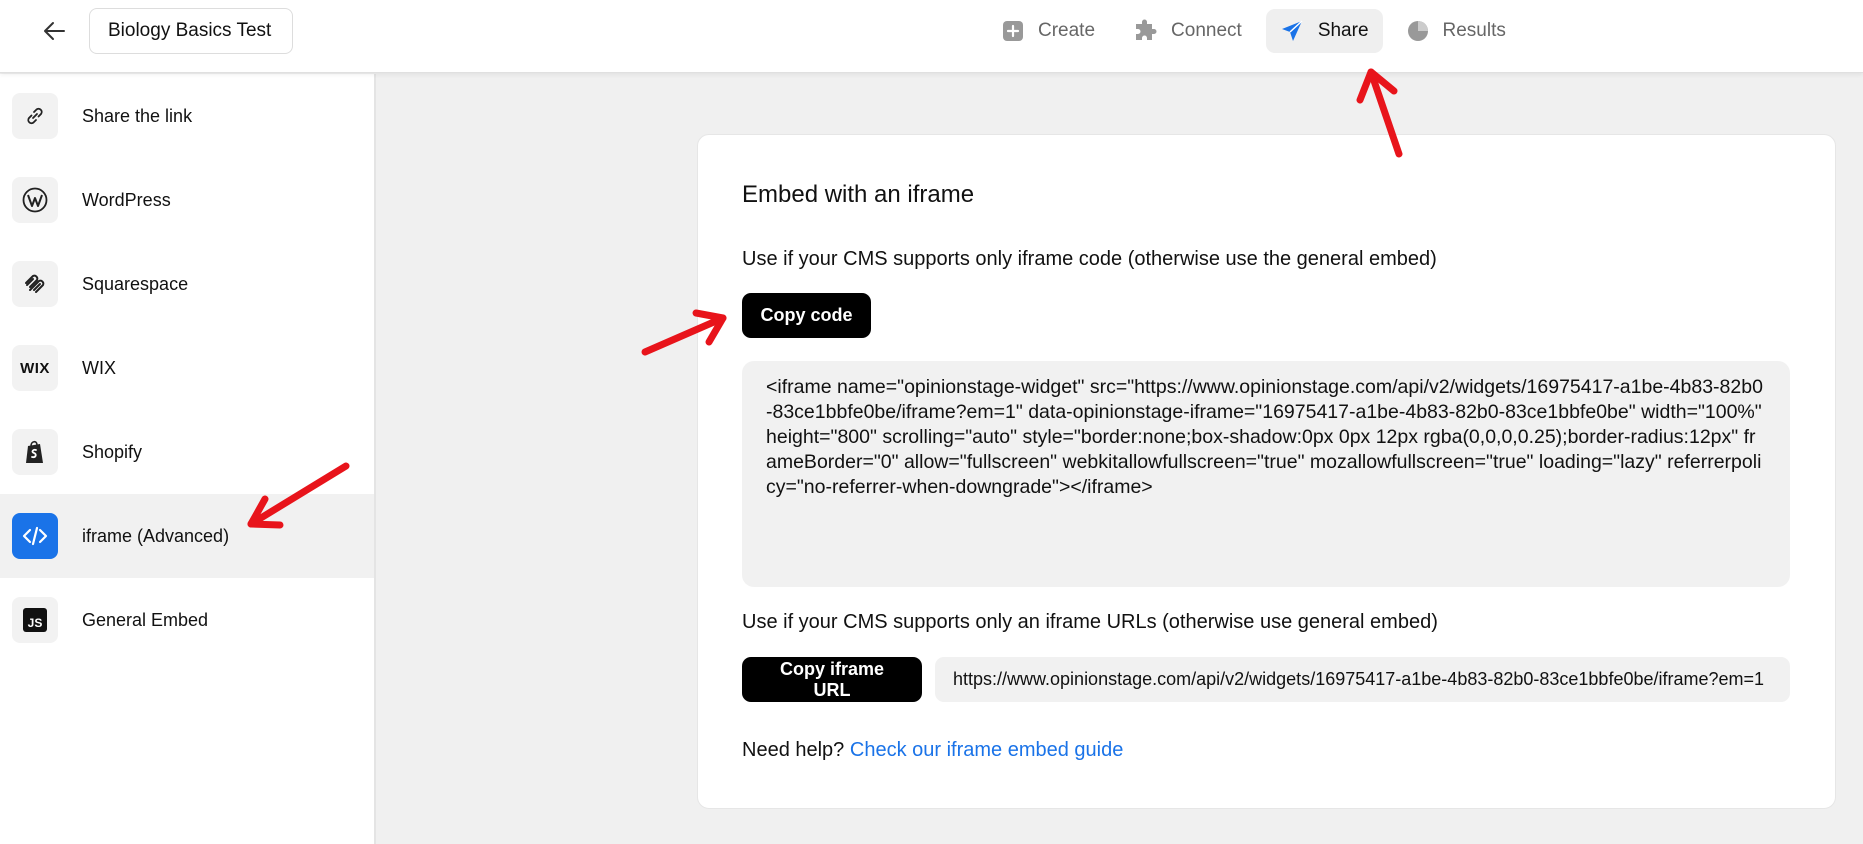 This screenshot has height=844, width=1863. I want to click on main-nav: Create Connect Share Results, so click(1254, 31).